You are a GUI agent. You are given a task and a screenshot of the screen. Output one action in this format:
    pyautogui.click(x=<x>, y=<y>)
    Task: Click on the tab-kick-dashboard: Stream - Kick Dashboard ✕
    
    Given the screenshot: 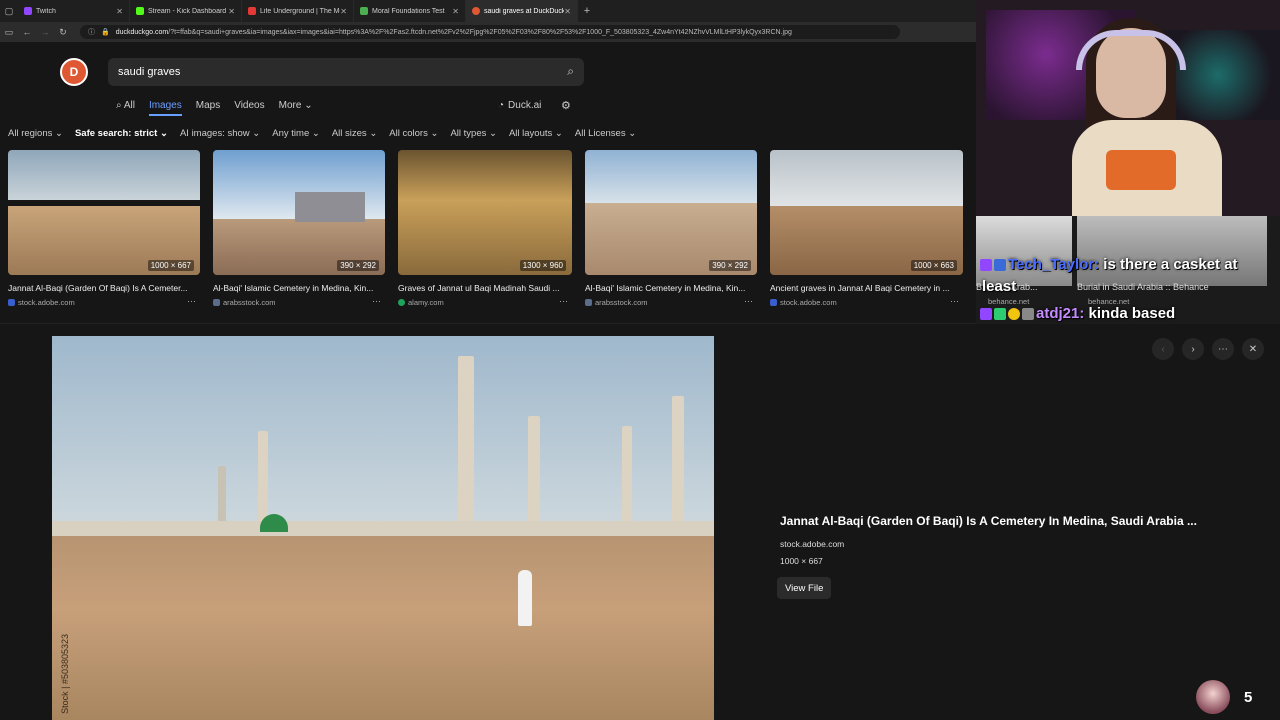 What is the action you would take?
    pyautogui.click(x=186, y=11)
    